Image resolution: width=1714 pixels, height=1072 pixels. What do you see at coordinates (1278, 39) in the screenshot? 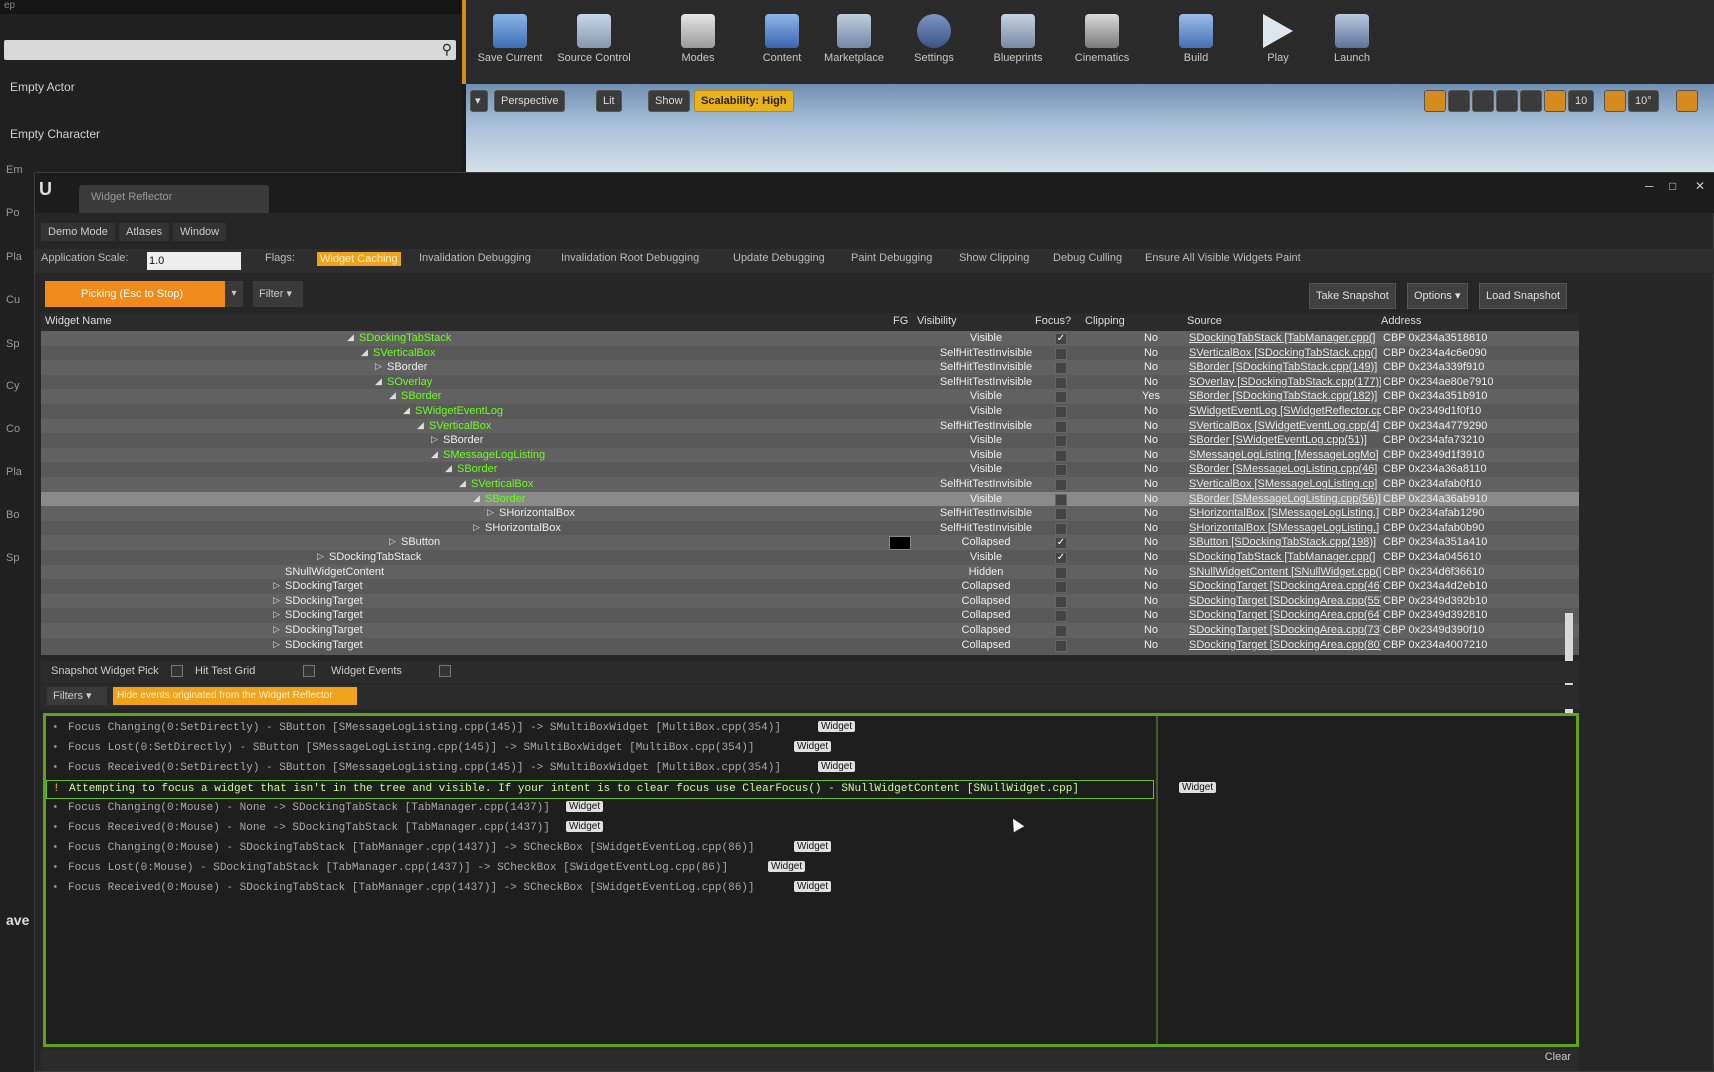
I see `play-button: Play` at bounding box center [1278, 39].